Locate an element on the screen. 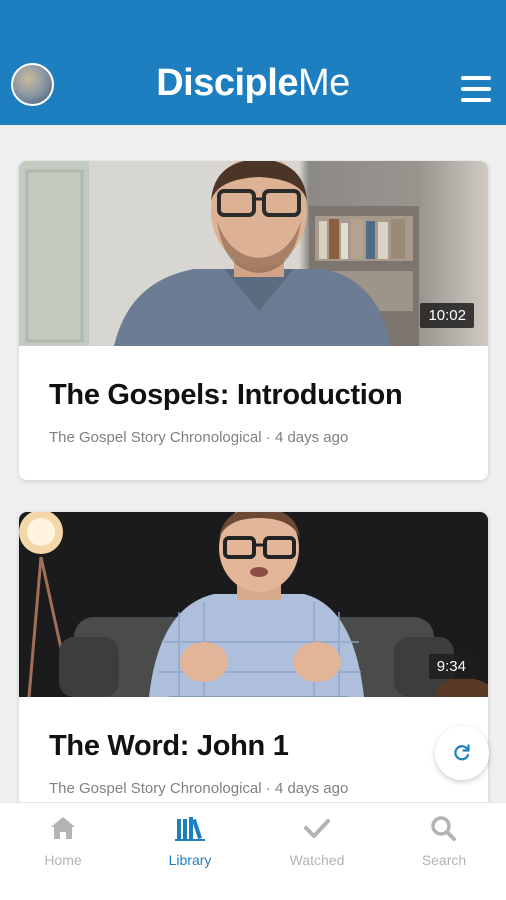 This screenshot has width=506, height=900. app-header: DiscipleMe is located at coordinates (253, 62).